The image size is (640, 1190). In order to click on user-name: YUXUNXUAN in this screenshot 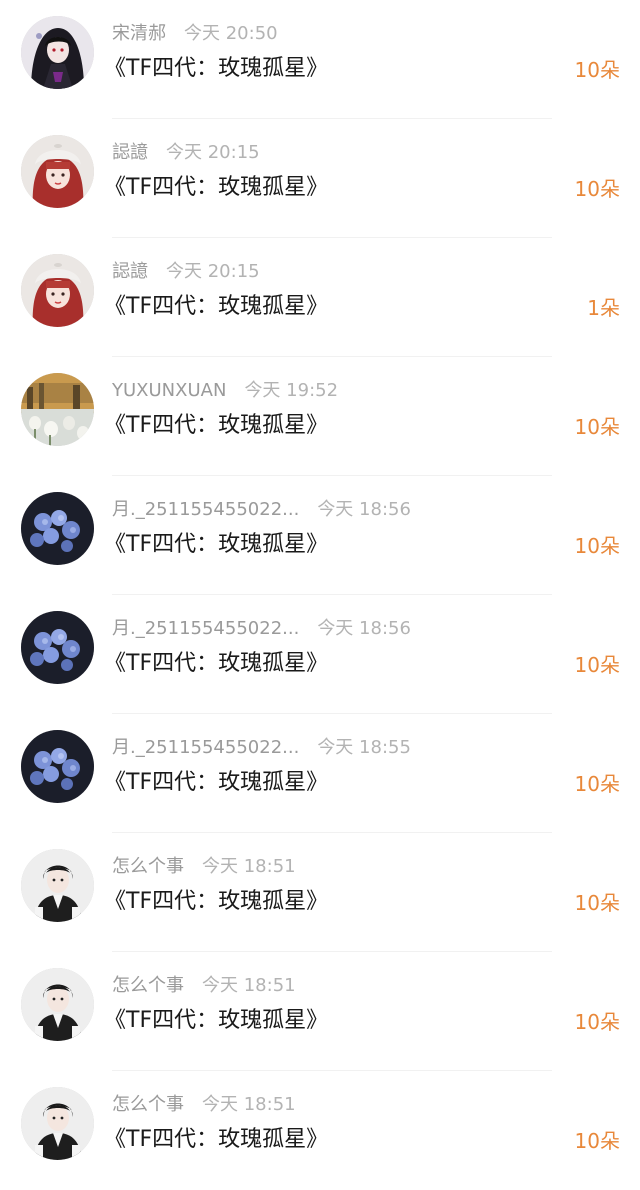, I will do `click(169, 391)`.